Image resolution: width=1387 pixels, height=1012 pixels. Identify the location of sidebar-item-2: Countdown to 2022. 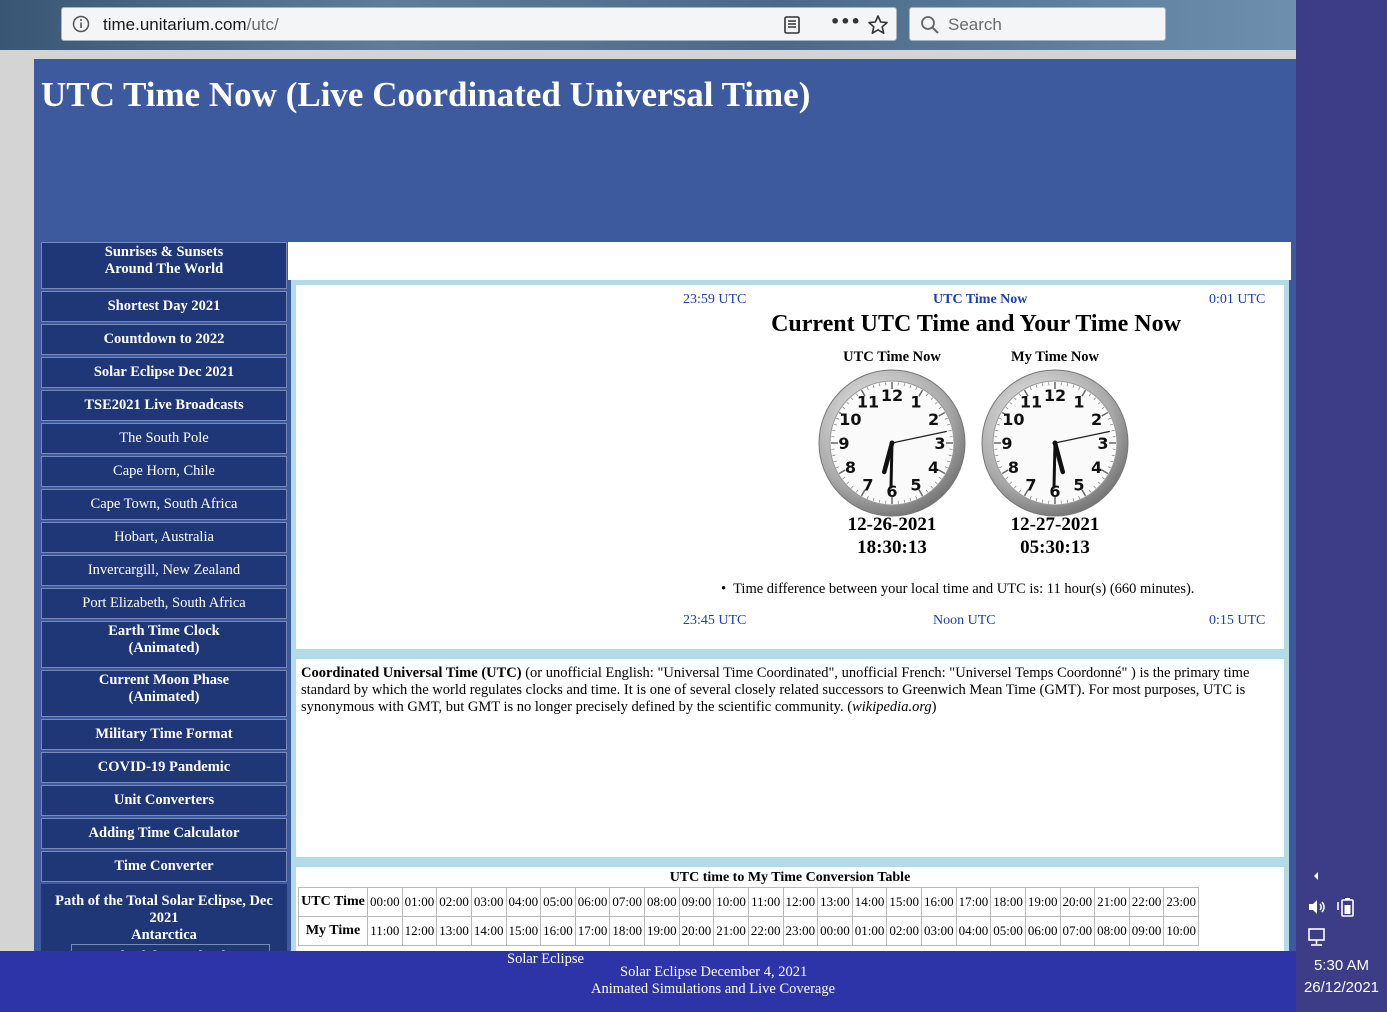
(164, 339).